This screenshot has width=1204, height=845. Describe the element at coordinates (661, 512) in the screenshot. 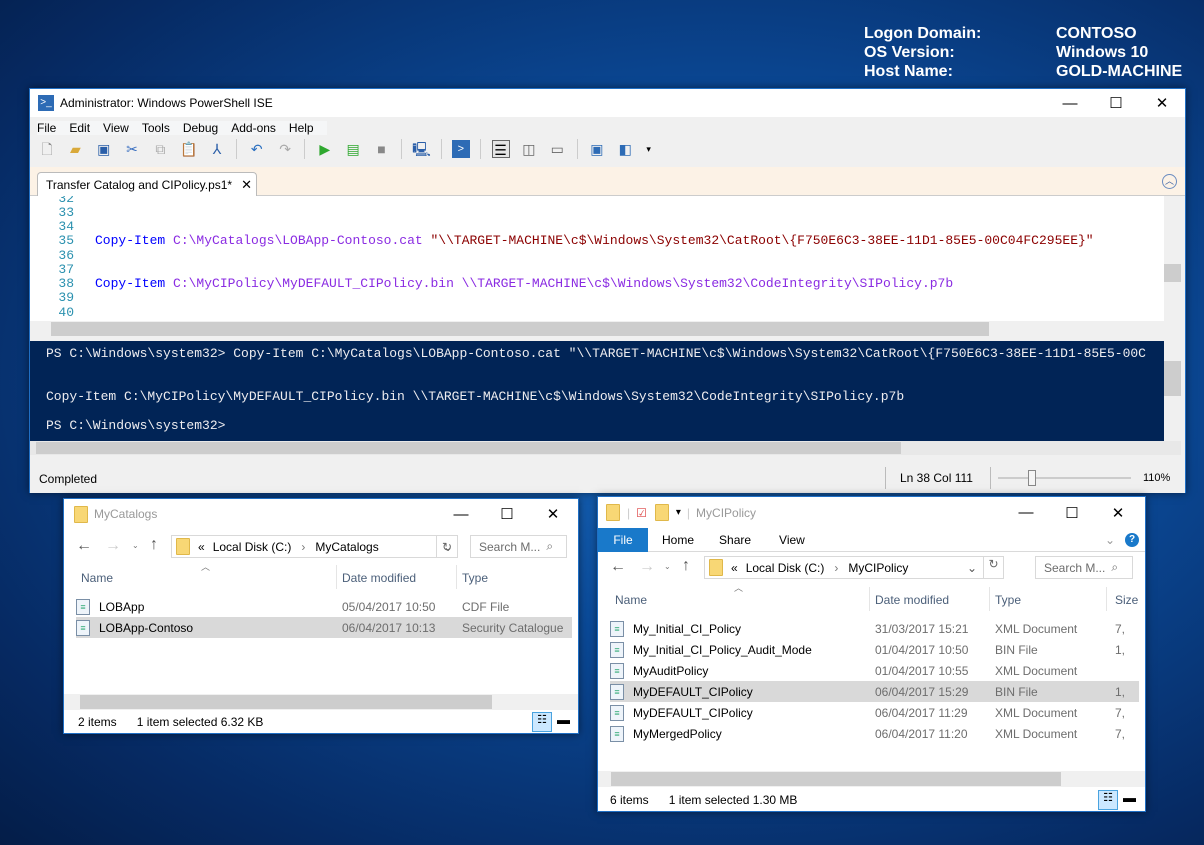

I see `new-folder-icon` at that location.